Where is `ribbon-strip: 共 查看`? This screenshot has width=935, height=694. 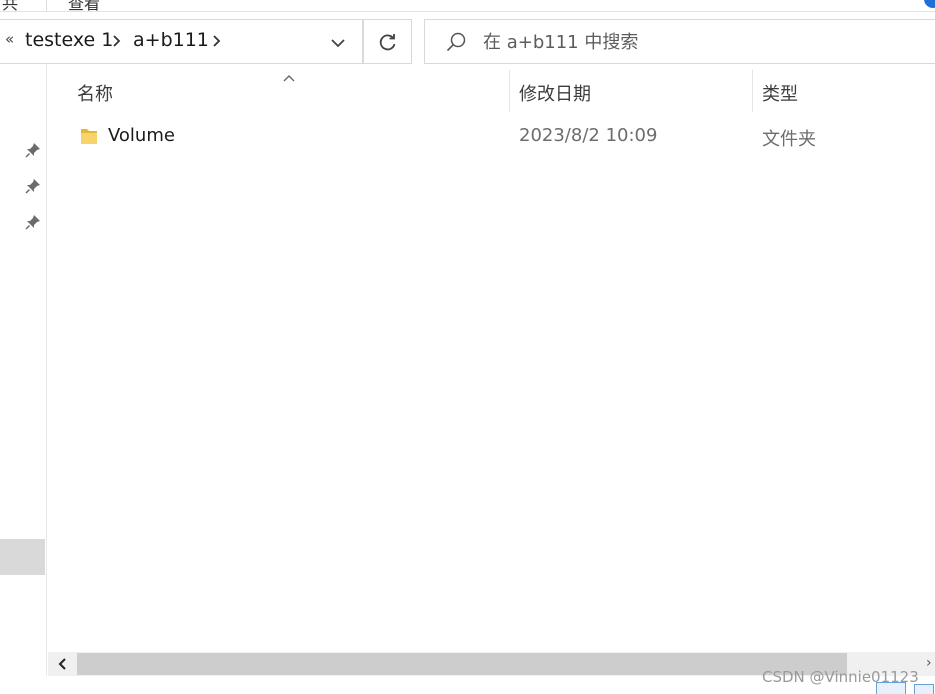 ribbon-strip: 共 查看 is located at coordinates (467, 6).